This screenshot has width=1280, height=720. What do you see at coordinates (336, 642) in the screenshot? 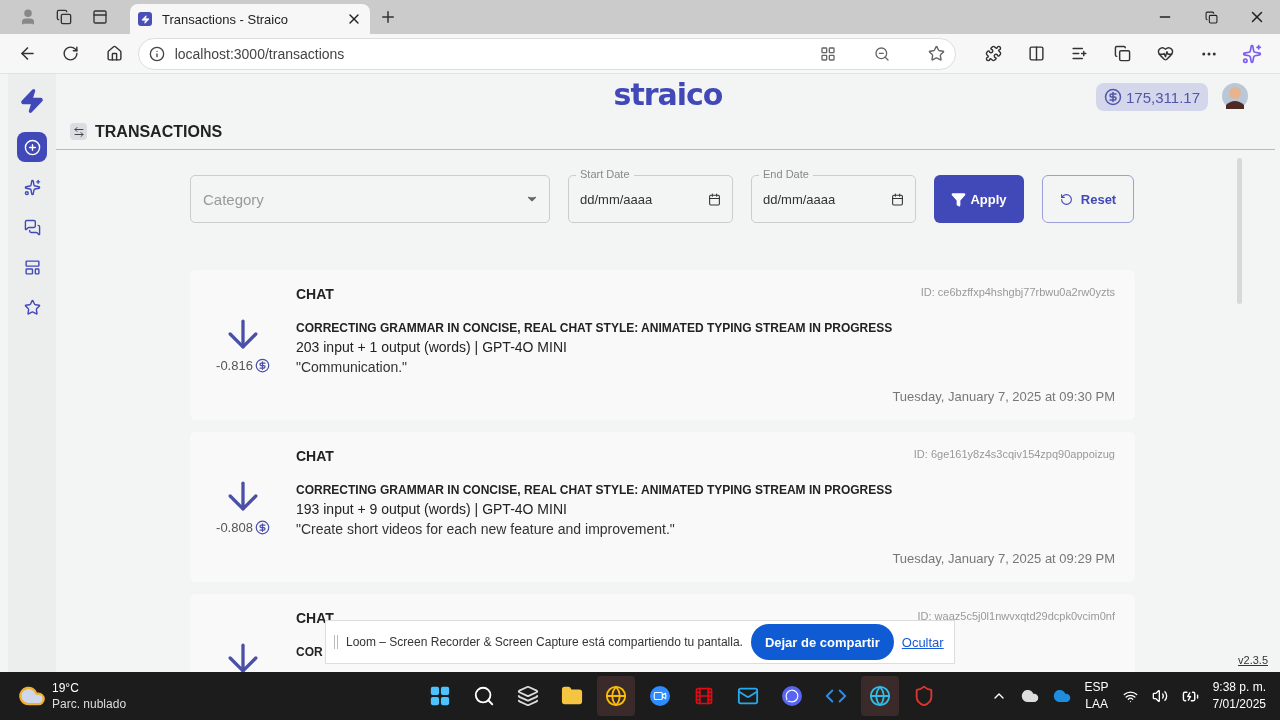
I see `grip-icon` at bounding box center [336, 642].